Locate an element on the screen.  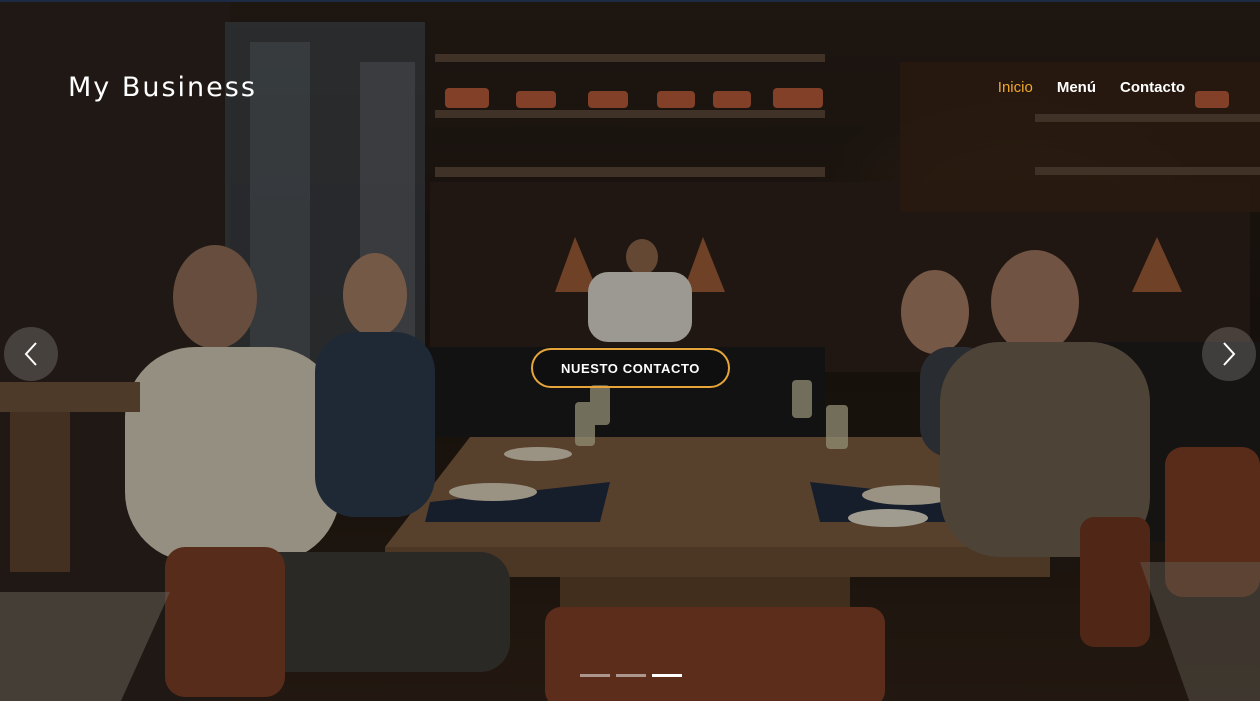
nav-item-inicio: Inicio is located at coordinates (1015, 87).